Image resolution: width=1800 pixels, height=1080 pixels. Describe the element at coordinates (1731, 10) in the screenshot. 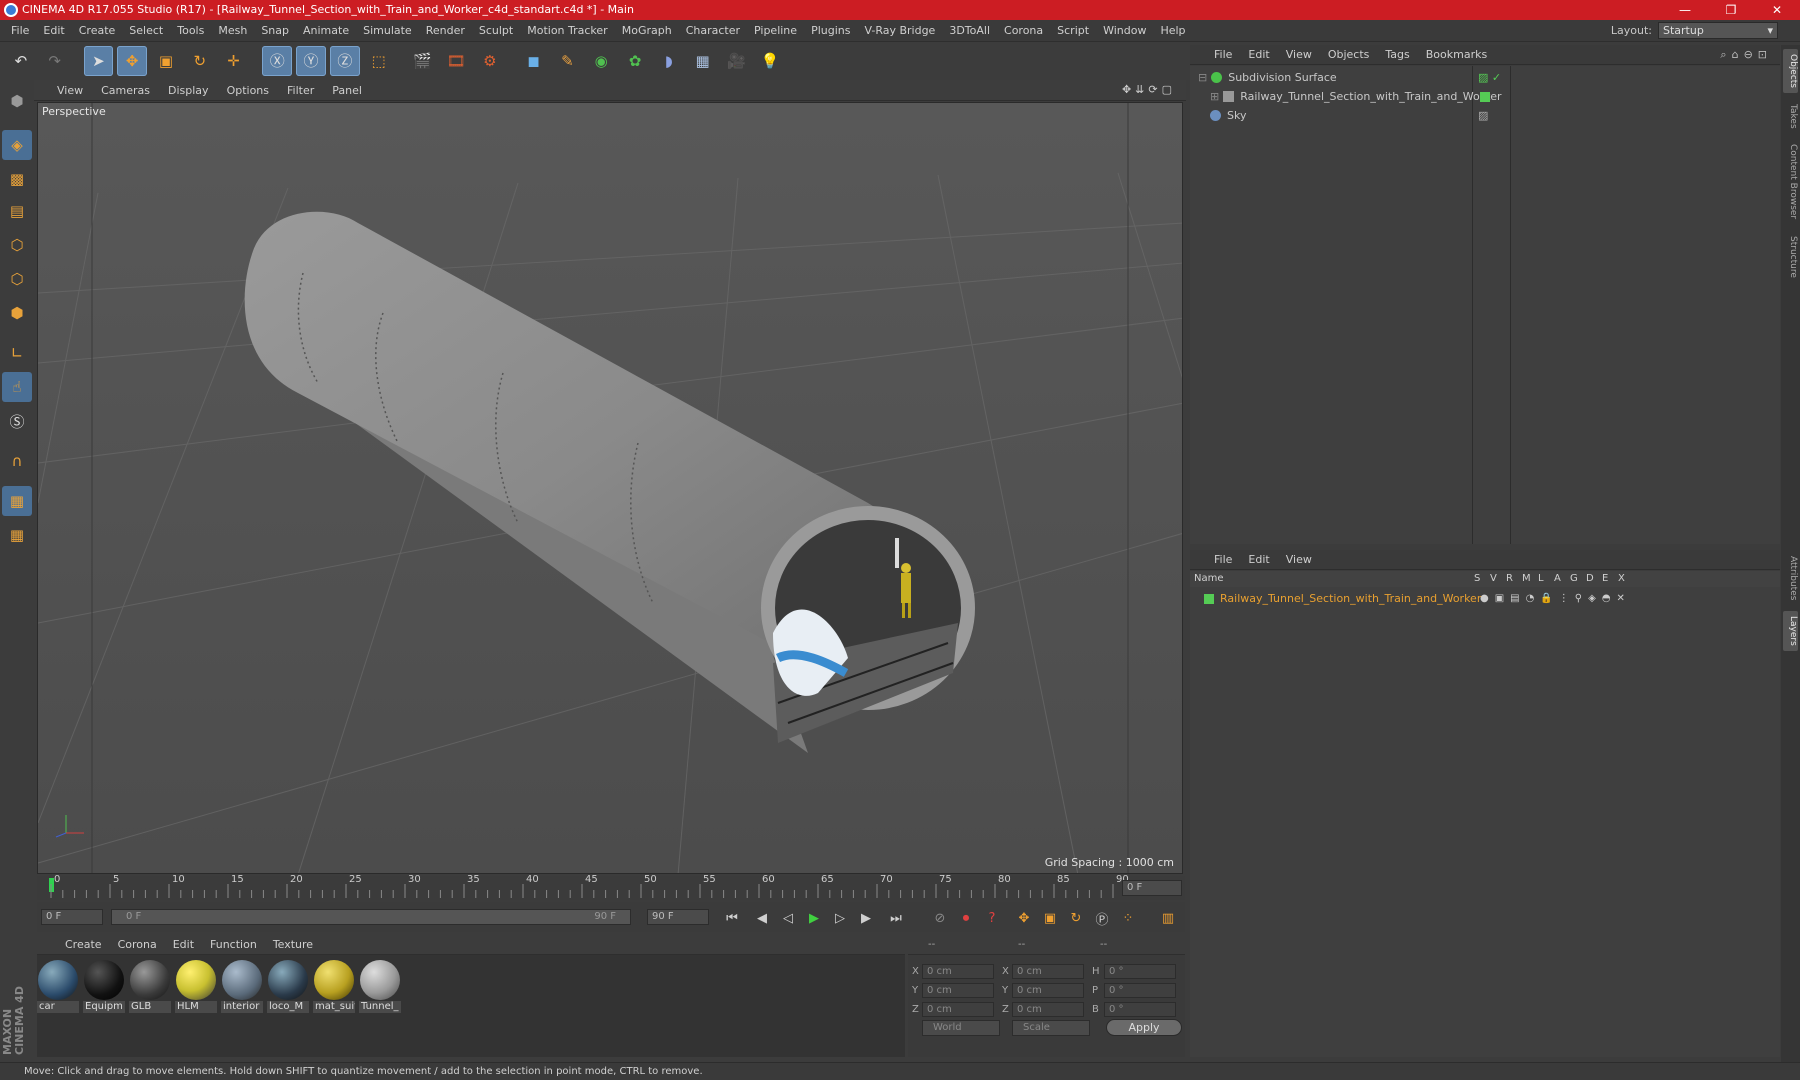

I see `maximize-button: ❐` at that location.